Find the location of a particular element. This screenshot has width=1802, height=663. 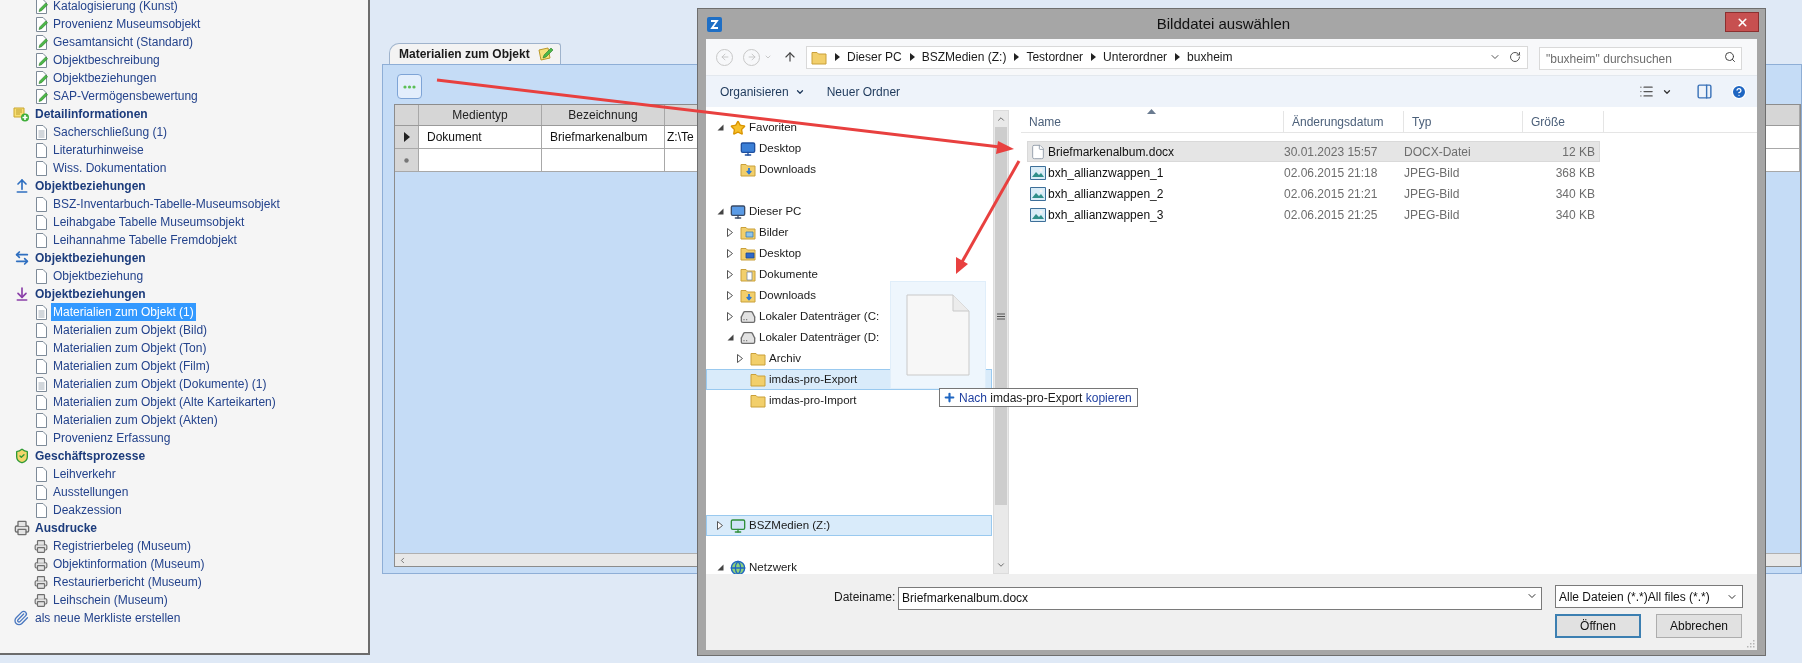

group-header: Geschäftsprozesse is located at coordinates (90, 456).